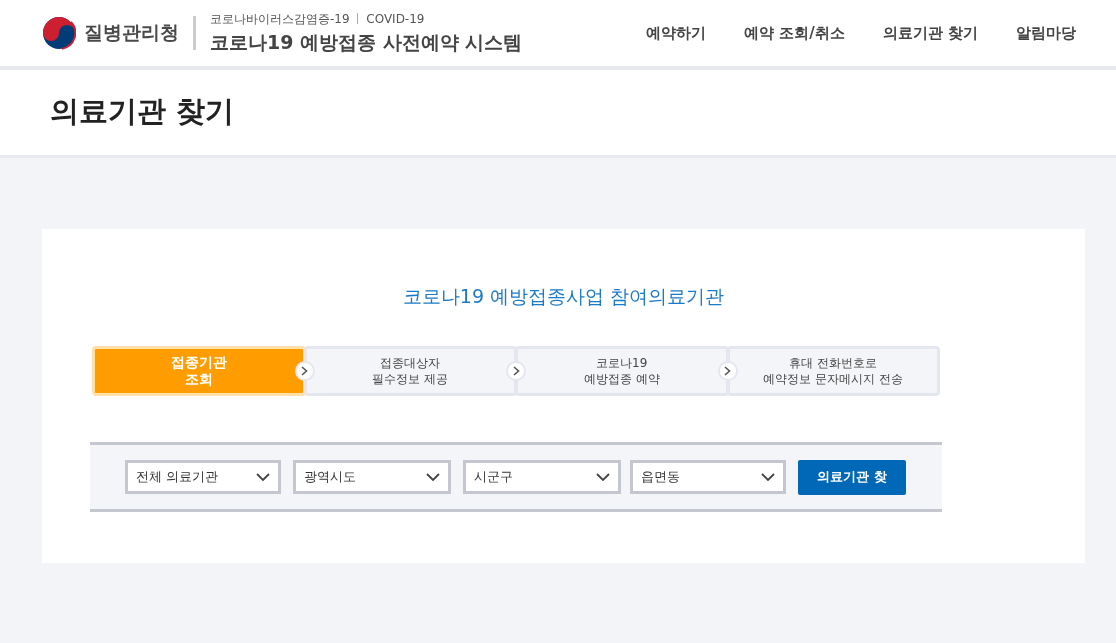 This screenshot has width=1116, height=643. I want to click on system-title: 코로나19 예방접종 사전예약 시스템, so click(366, 42).